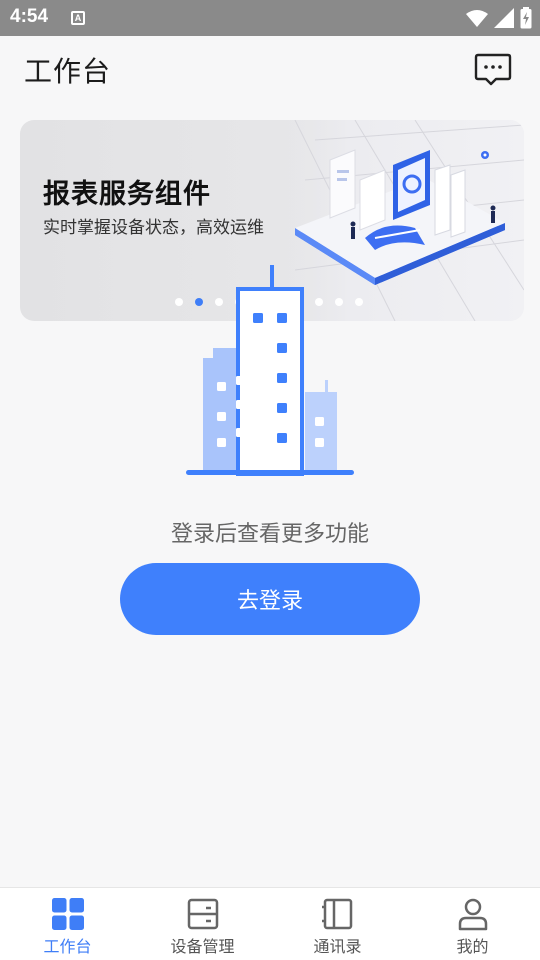  Describe the element at coordinates (472, 914) in the screenshot. I see `user-icon` at that location.